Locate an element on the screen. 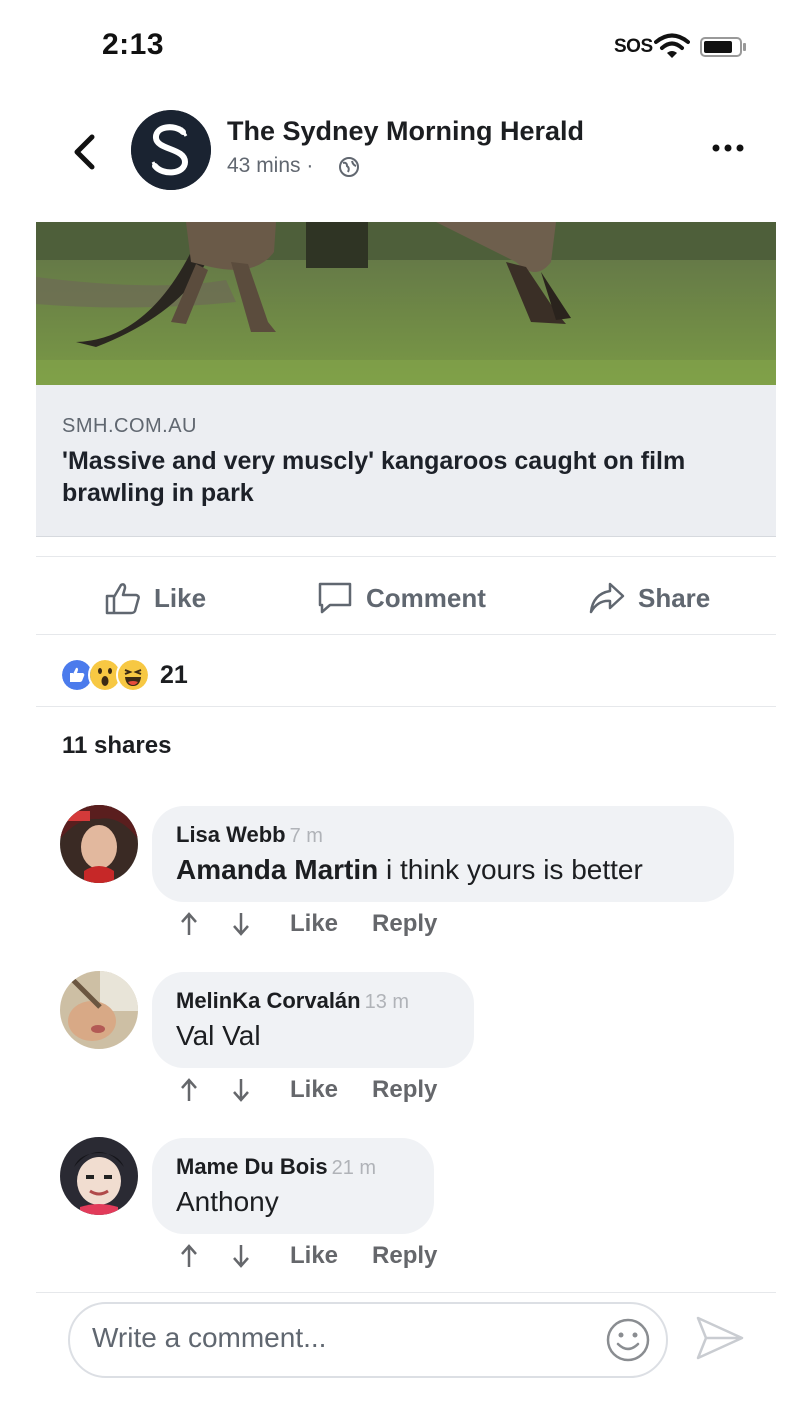  page-name: The Sydney Morning Herald is located at coordinates (405, 131).